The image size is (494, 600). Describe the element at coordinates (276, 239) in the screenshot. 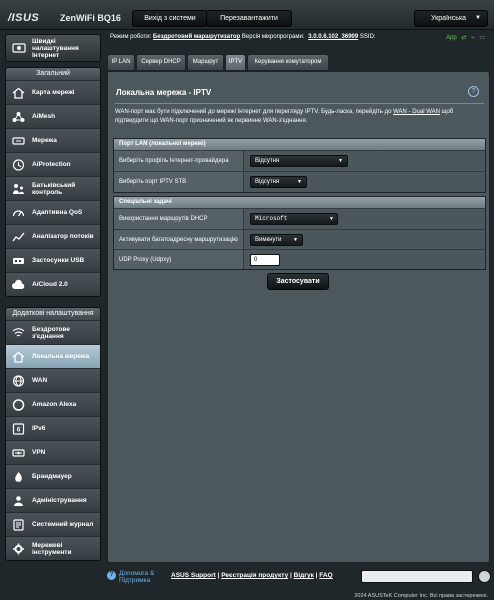

I see `multicast-routing-select: Вимкнути ▼` at that location.